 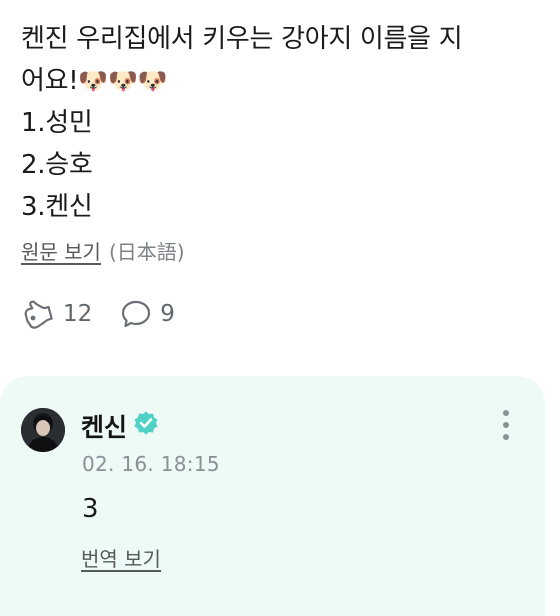 What do you see at coordinates (146, 252) in the screenshot?
I see `language-tag: (日本語)` at bounding box center [146, 252].